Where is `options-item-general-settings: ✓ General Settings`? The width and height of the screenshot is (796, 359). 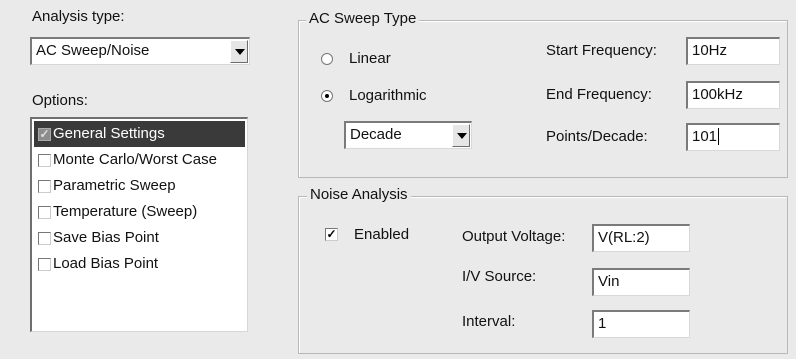 options-item-general-settings: ✓ General Settings is located at coordinates (139, 134).